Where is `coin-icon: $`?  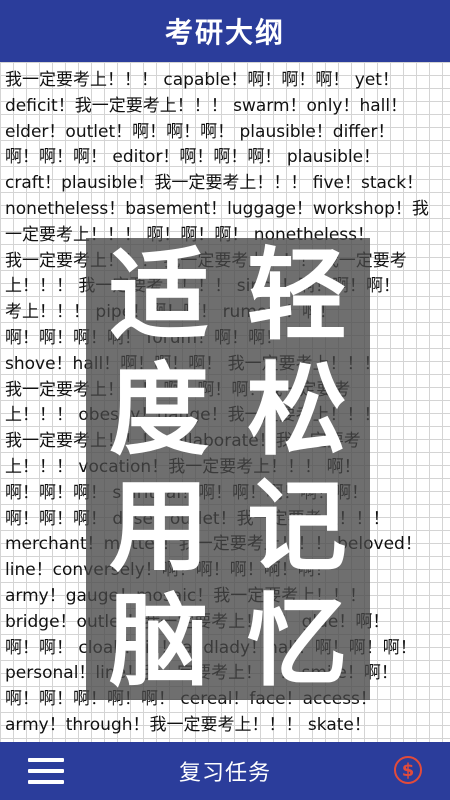 coin-icon: $ is located at coordinates (408, 770).